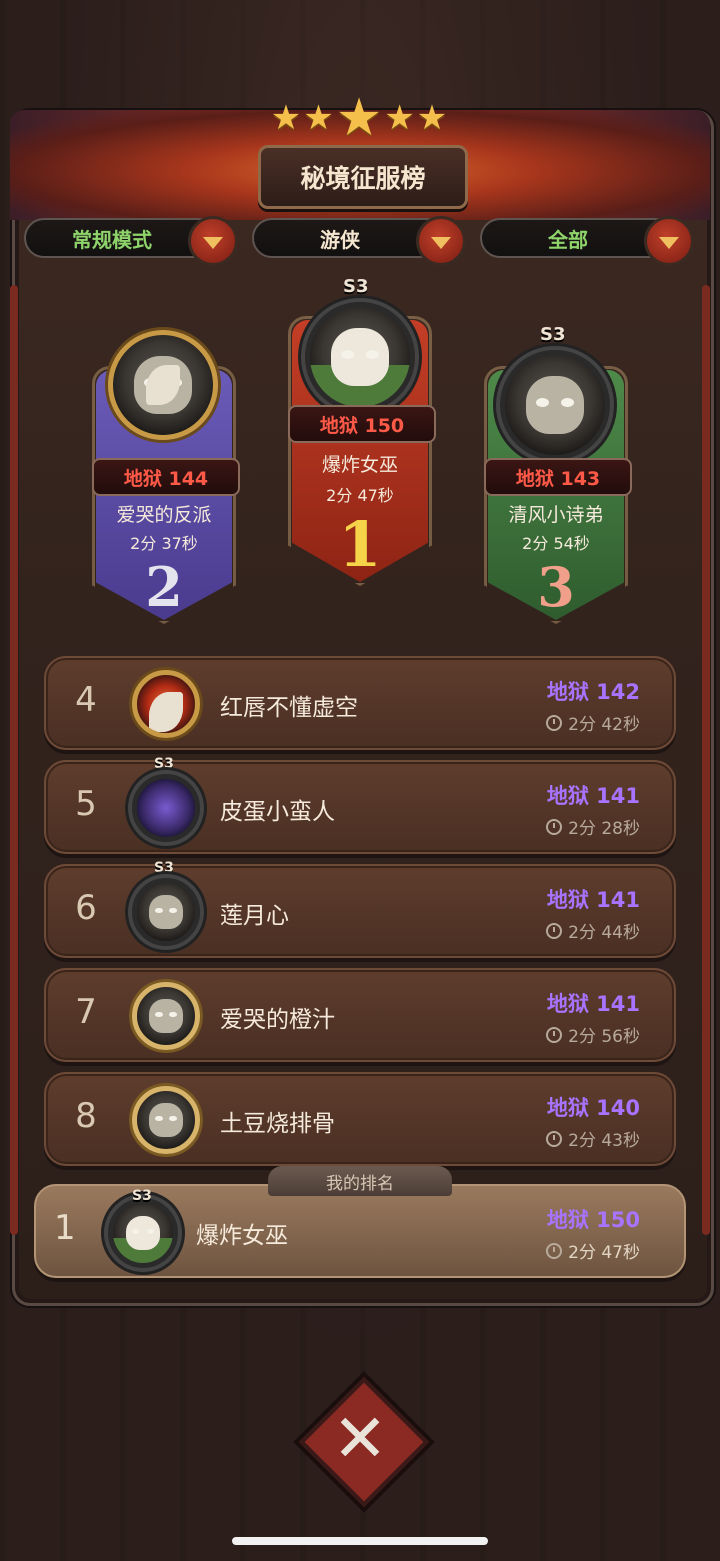 The image size is (720, 1561). What do you see at coordinates (86, 1012) in the screenshot?
I see `rank-number: 7` at bounding box center [86, 1012].